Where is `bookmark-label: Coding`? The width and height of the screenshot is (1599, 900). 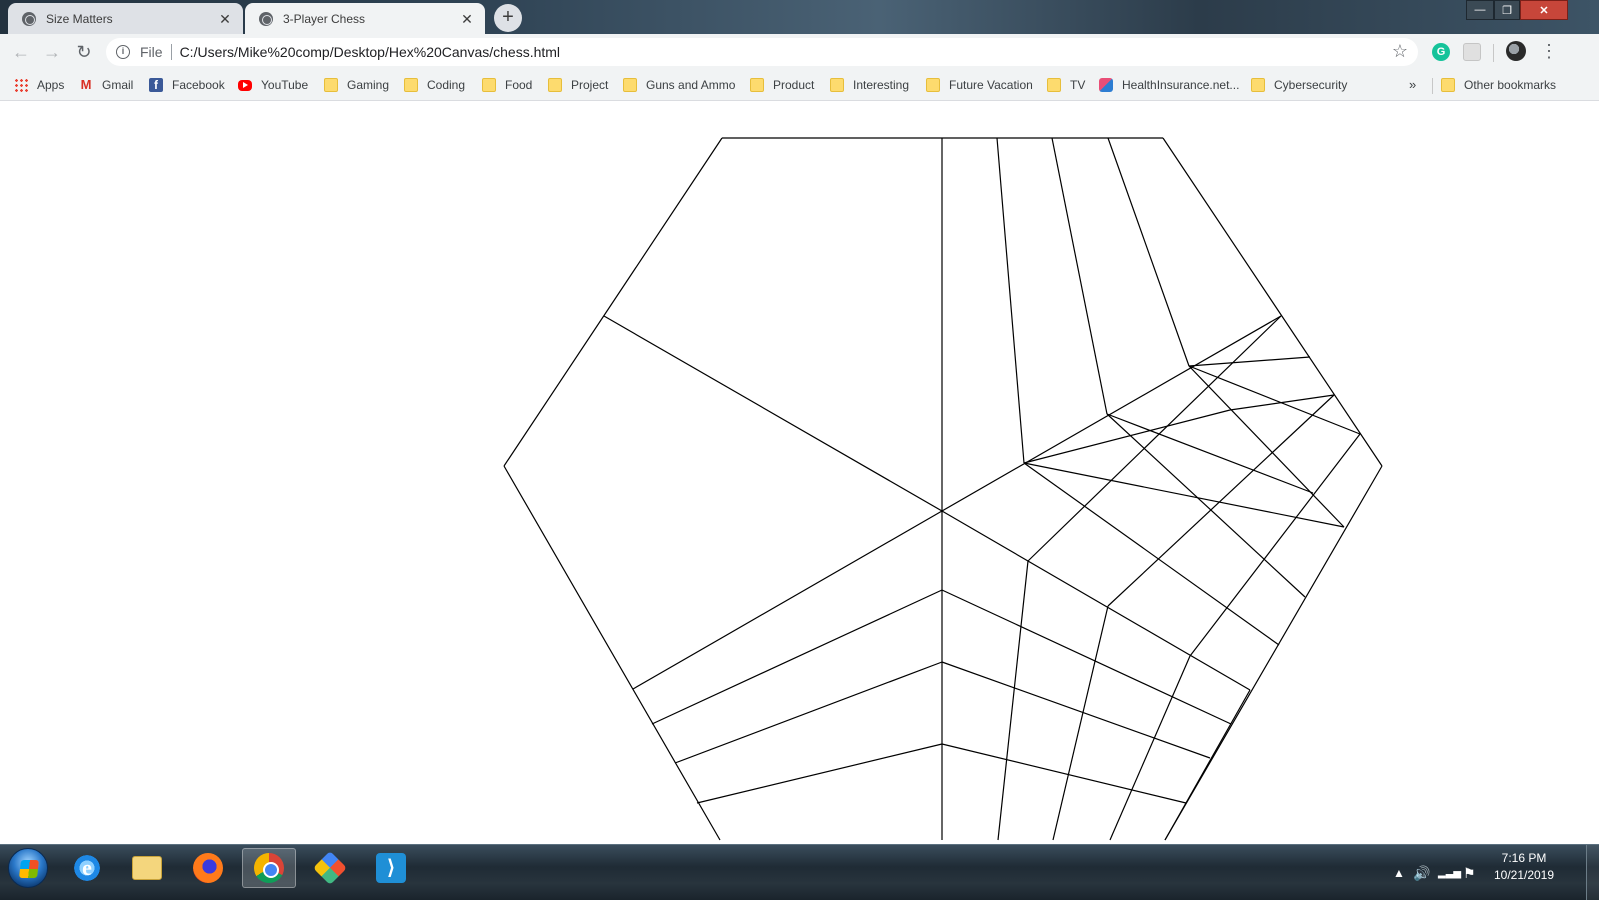 bookmark-label: Coding is located at coordinates (446, 85).